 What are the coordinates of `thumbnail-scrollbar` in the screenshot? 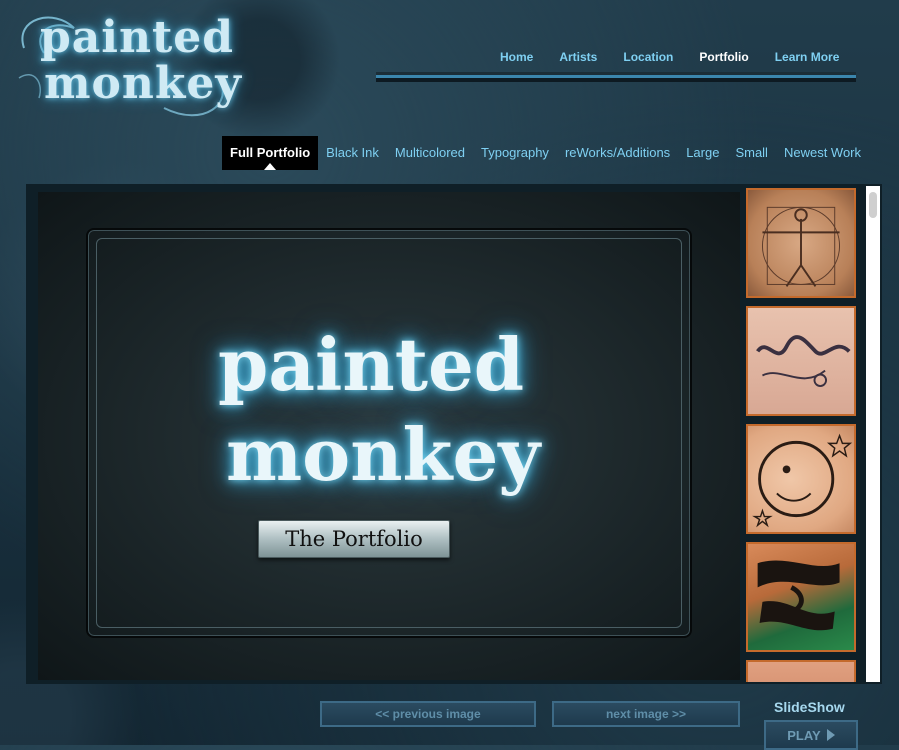 It's located at (873, 434).